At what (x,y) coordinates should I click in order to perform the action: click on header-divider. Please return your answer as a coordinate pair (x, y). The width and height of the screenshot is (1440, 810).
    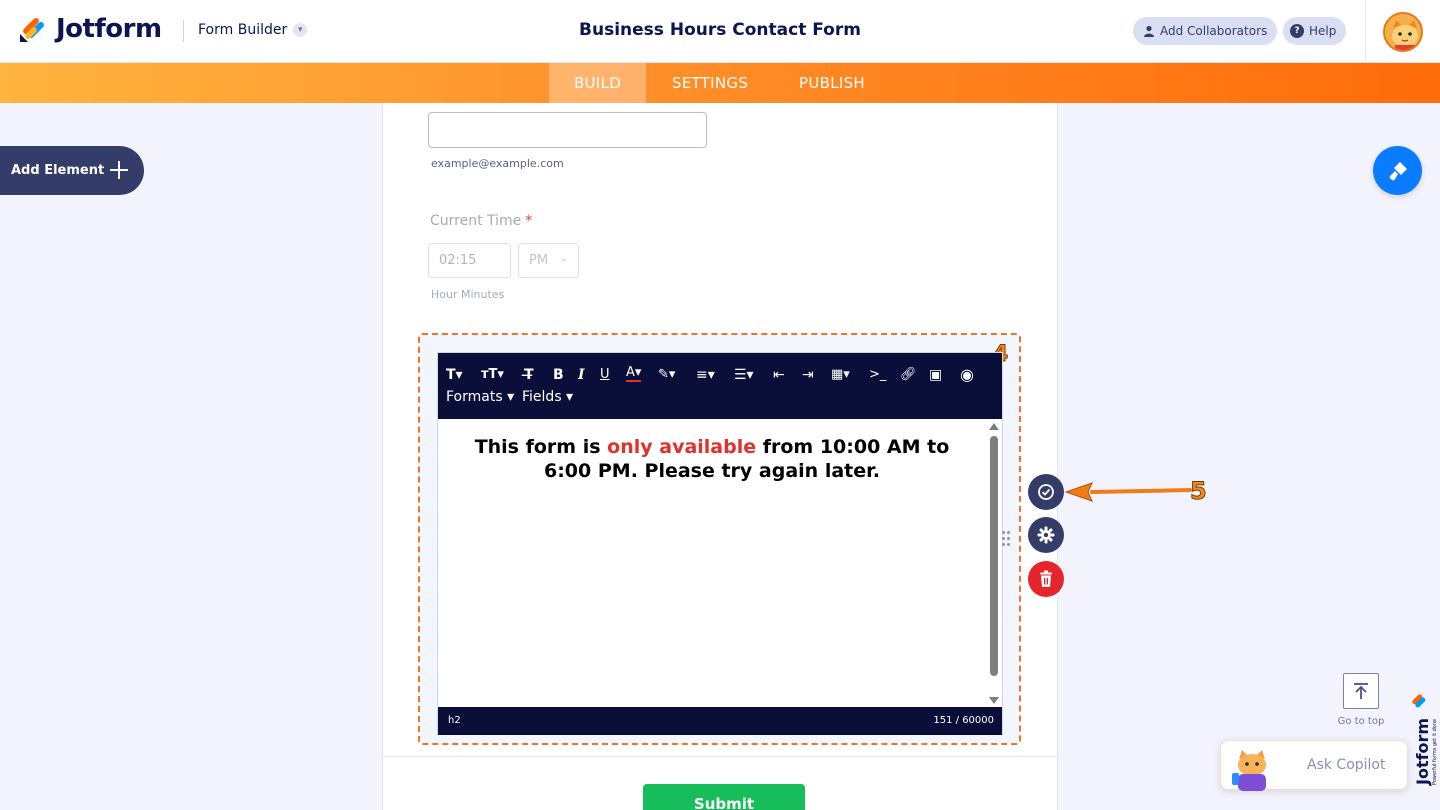
    Looking at the image, I should click on (183, 31).